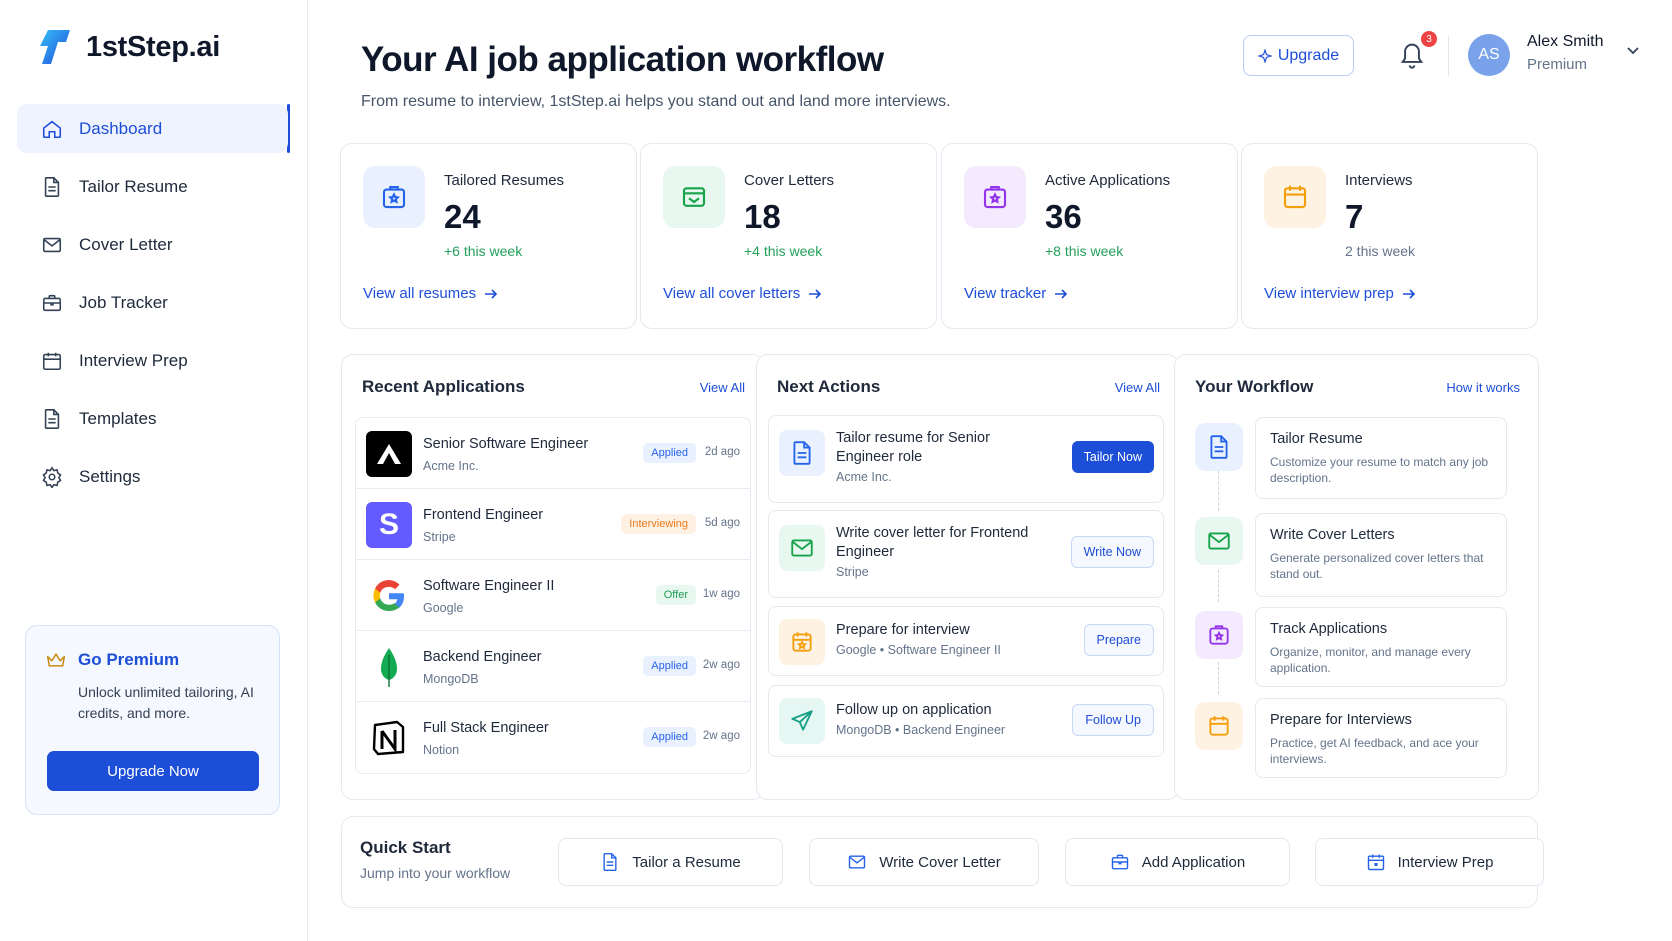  What do you see at coordinates (153, 771) in the screenshot?
I see `upgrade-now-button: Upgrade Now` at bounding box center [153, 771].